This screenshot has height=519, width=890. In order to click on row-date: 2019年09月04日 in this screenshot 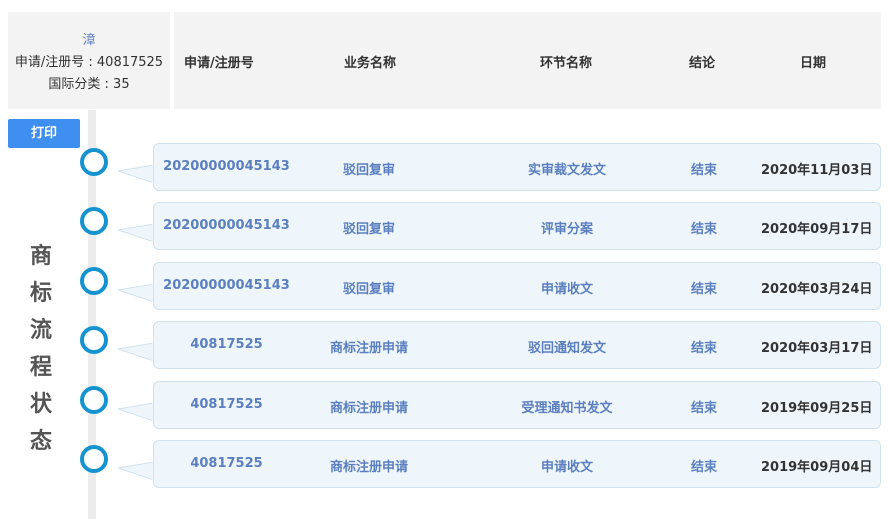, I will do `click(817, 467)`.